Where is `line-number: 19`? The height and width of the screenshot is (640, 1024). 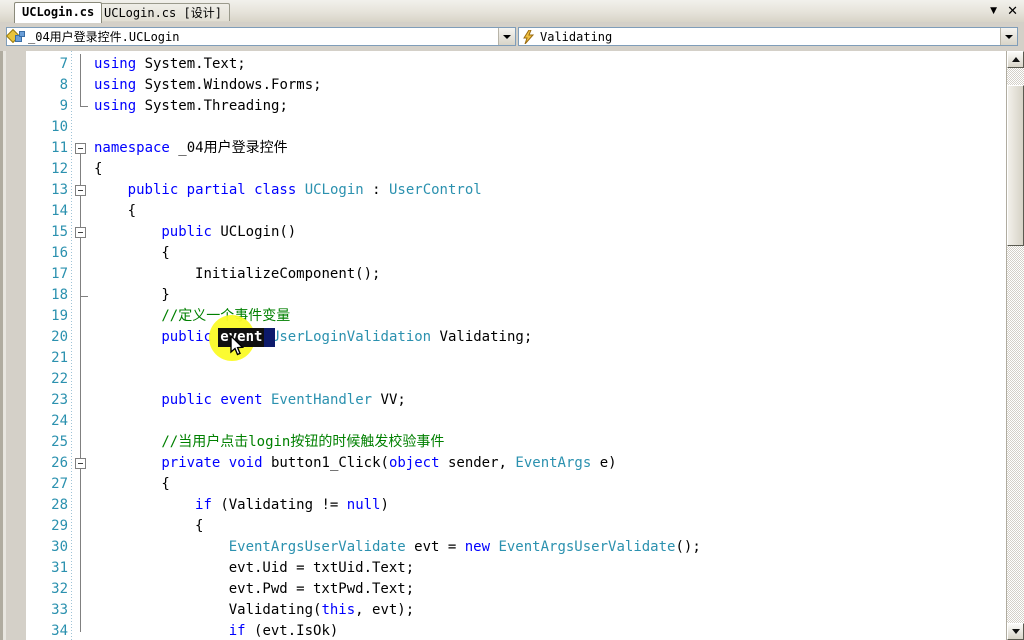
line-number: 19 is located at coordinates (59, 316).